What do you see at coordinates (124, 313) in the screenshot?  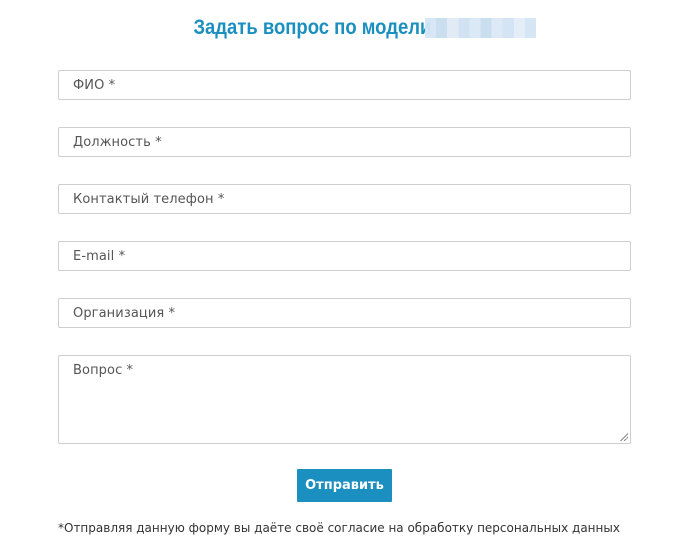 I see `organization-placeholder: Организация *` at bounding box center [124, 313].